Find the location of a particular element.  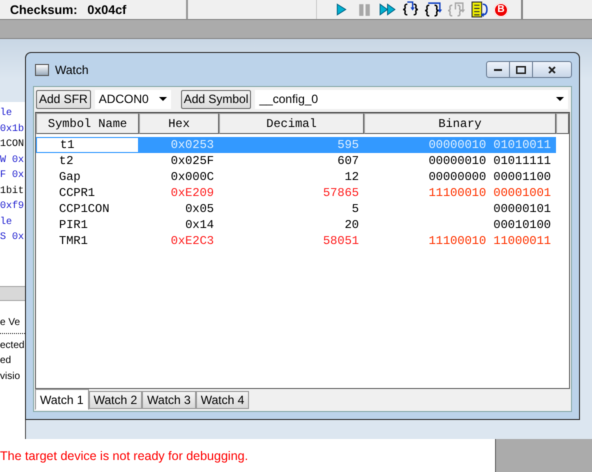

add-sfr-button: Add SFR is located at coordinates (63, 99).